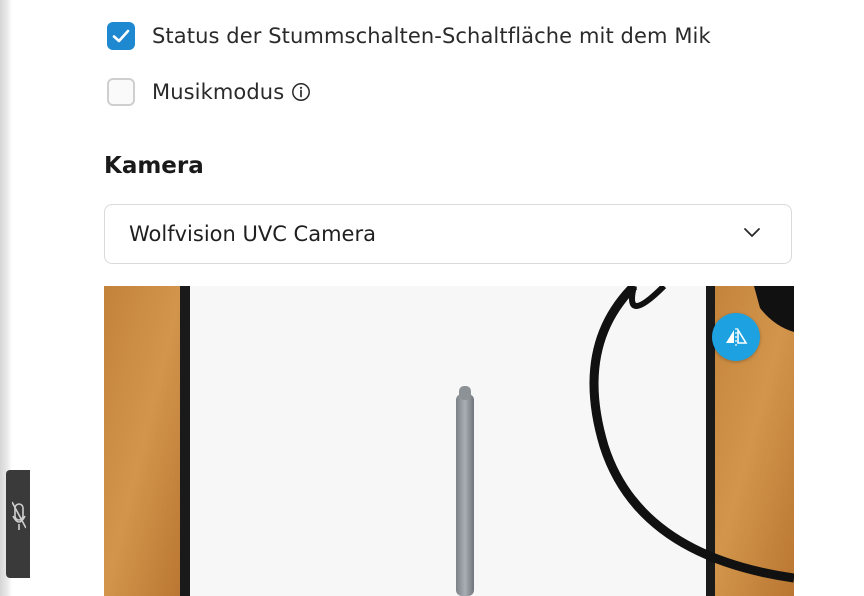  Describe the element at coordinates (301, 92) in the screenshot. I see `info-icon` at that location.